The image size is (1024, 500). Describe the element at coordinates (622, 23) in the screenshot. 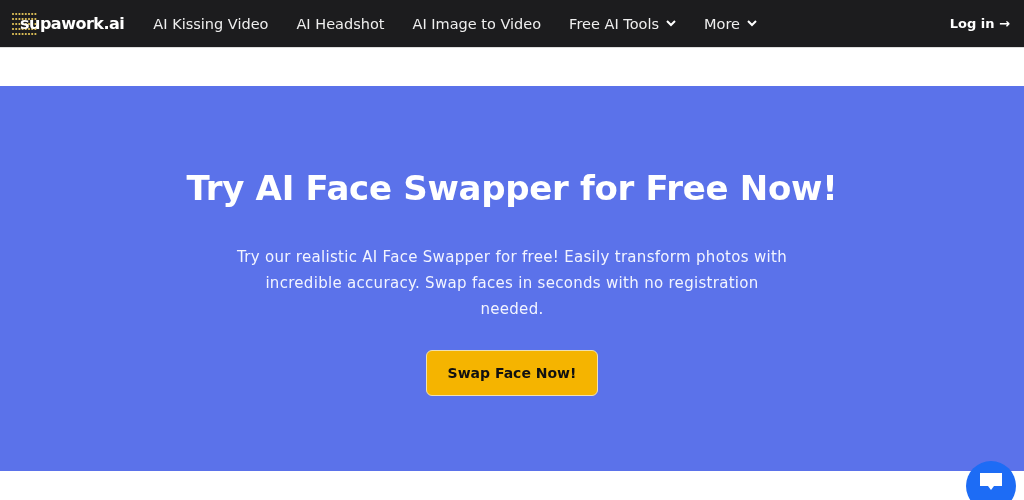

I see `nav-link: Free AI Tools` at that location.